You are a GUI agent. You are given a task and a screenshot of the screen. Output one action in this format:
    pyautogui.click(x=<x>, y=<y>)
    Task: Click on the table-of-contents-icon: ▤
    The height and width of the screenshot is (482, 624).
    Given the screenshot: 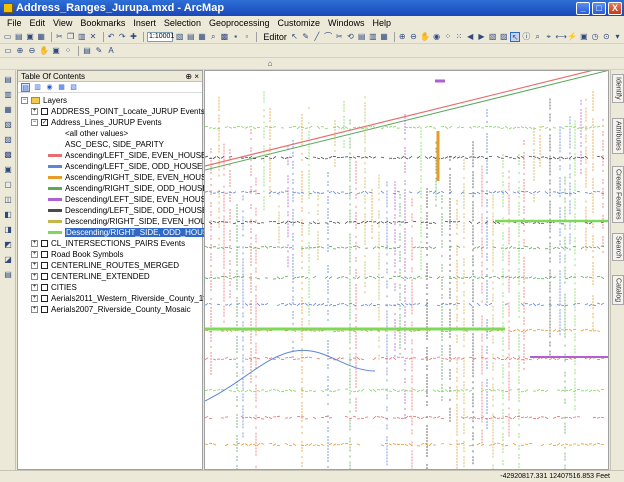 What is the action you would take?
    pyautogui.click(x=190, y=37)
    